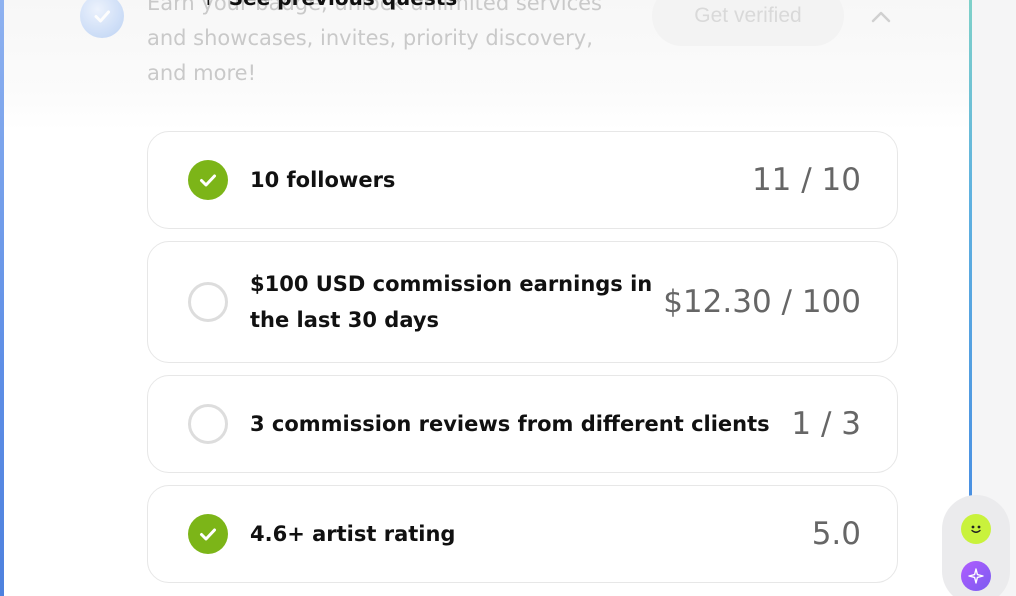 This screenshot has width=1016, height=596. I want to click on quest-card-rating: 4.6+ artist rating 5.0, so click(522, 534).